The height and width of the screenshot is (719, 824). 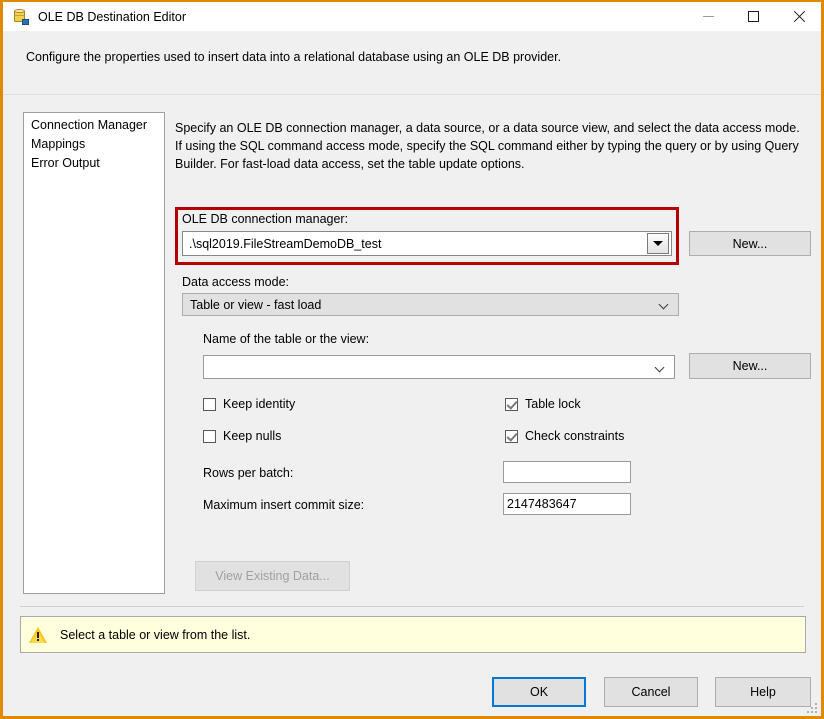 What do you see at coordinates (94, 353) in the screenshot?
I see `page-list: Connection Manager Mappings Error Output` at bounding box center [94, 353].